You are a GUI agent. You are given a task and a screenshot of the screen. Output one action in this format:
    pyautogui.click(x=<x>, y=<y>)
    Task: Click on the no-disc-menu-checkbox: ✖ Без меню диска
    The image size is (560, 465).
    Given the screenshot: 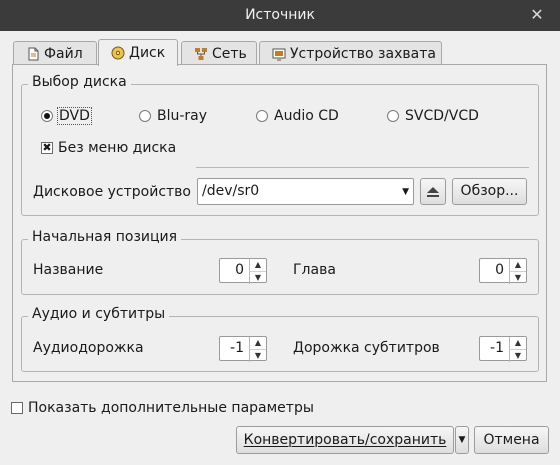 What is the action you would take?
    pyautogui.click(x=108, y=148)
    